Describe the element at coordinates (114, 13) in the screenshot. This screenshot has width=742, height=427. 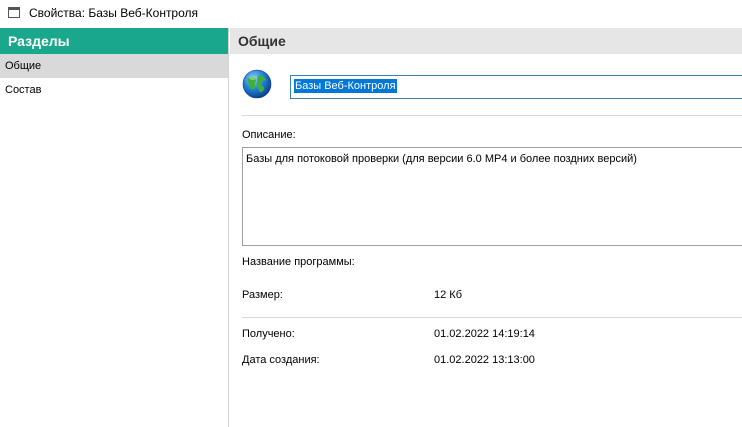
I see `window-title: Свойства: Базы Веб-Контроля` at that location.